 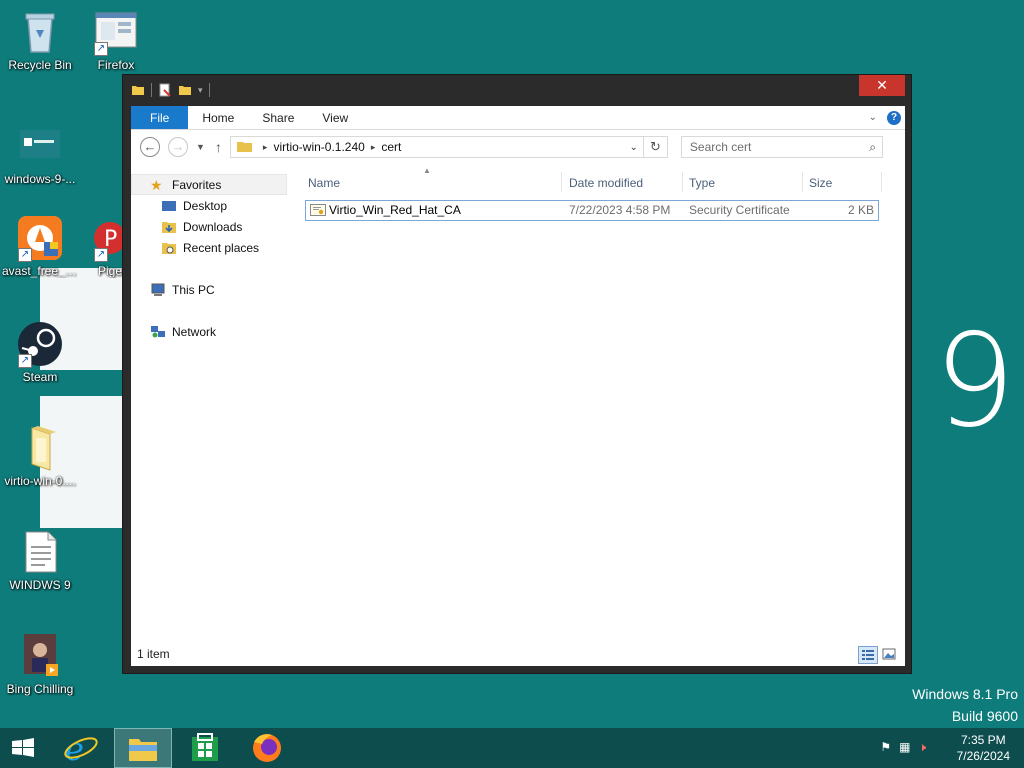 What do you see at coordinates (185, 90) in the screenshot?
I see `new-folder-icon` at bounding box center [185, 90].